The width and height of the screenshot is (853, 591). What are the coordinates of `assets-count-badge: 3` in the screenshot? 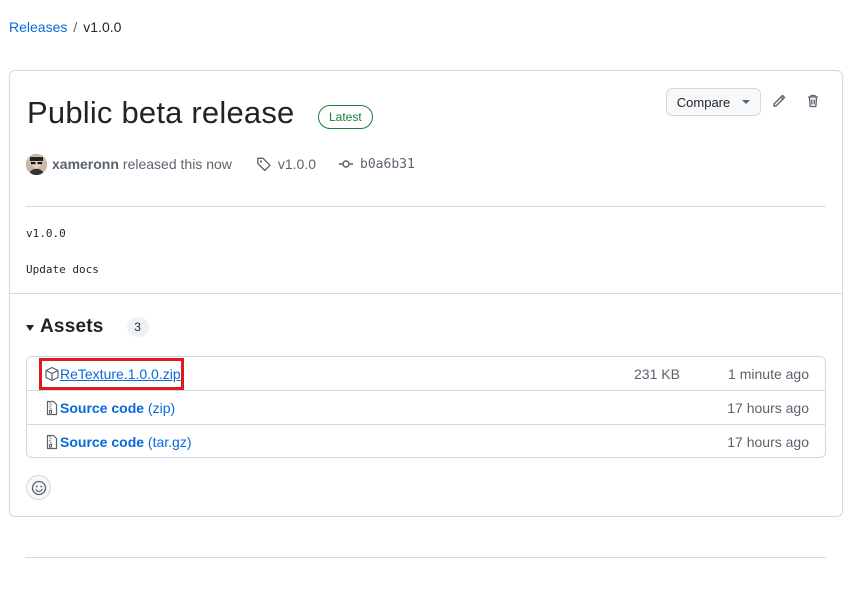 It's located at (137, 327).